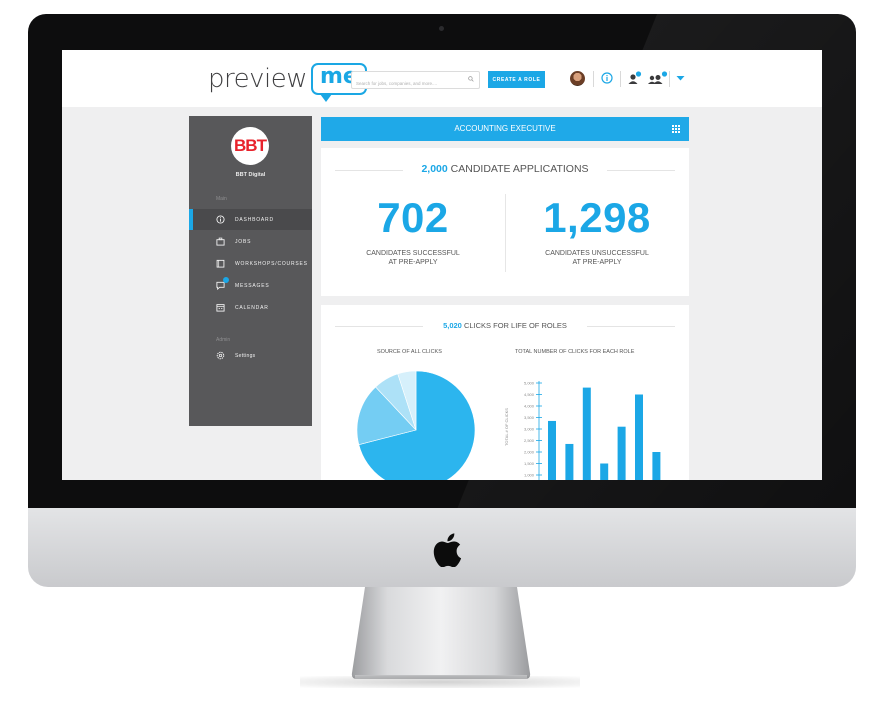 The width and height of the screenshot is (879, 714). Describe the element at coordinates (575, 352) in the screenshot. I see `bar-chart-title: TOTAL NUMBER OF CLICKS FOR EACH ROLE` at that location.